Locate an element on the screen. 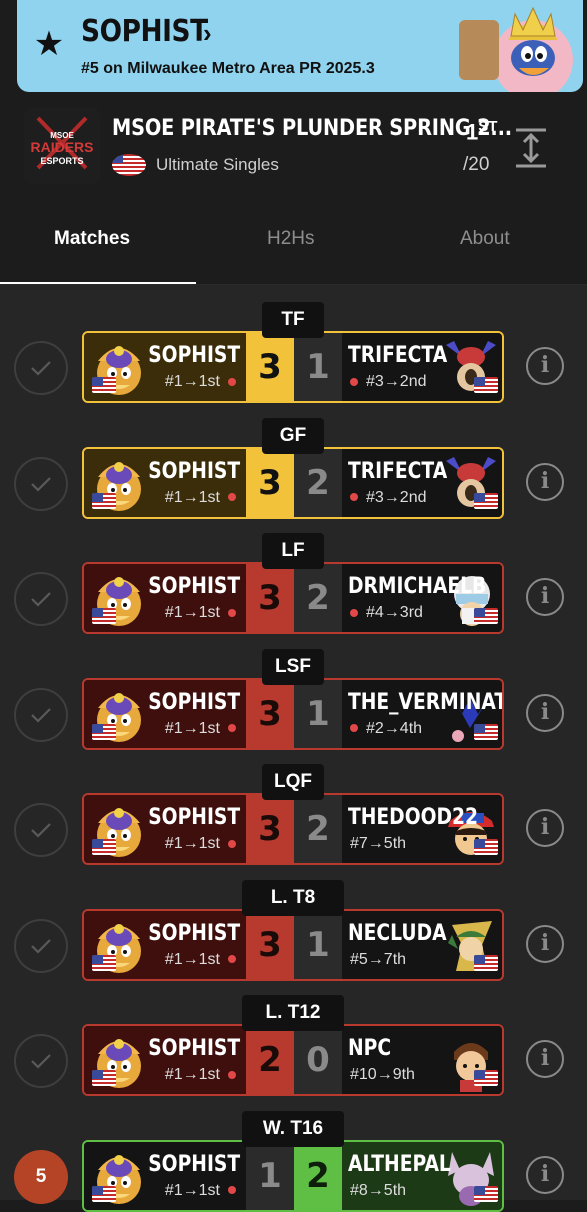  opponent-seed: #5→7th is located at coordinates (378, 959).